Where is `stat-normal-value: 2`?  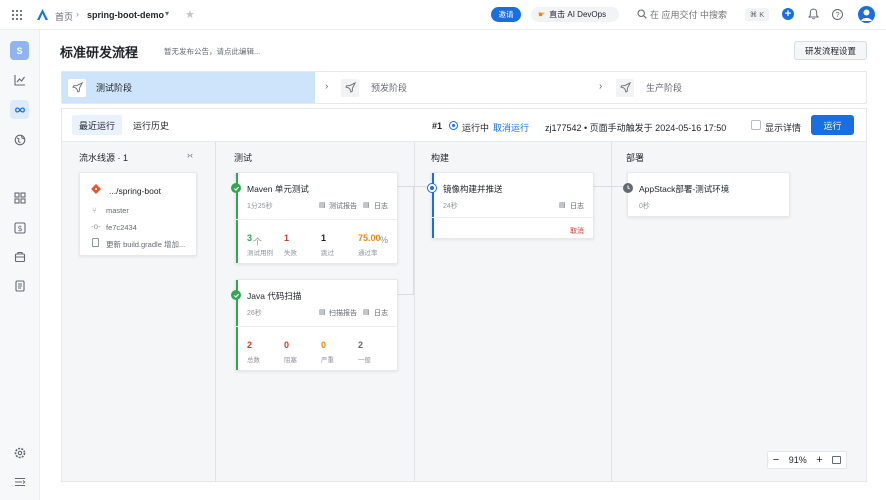
stat-normal-value: 2 is located at coordinates (361, 345).